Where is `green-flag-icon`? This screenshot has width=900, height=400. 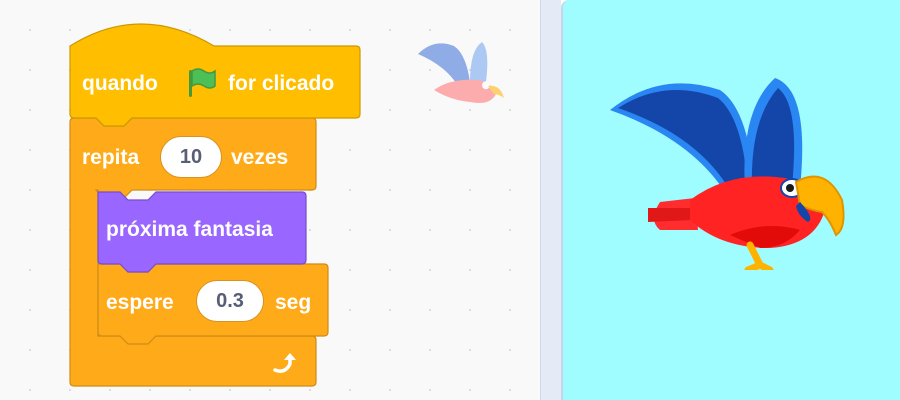
green-flag-icon is located at coordinates (202, 82).